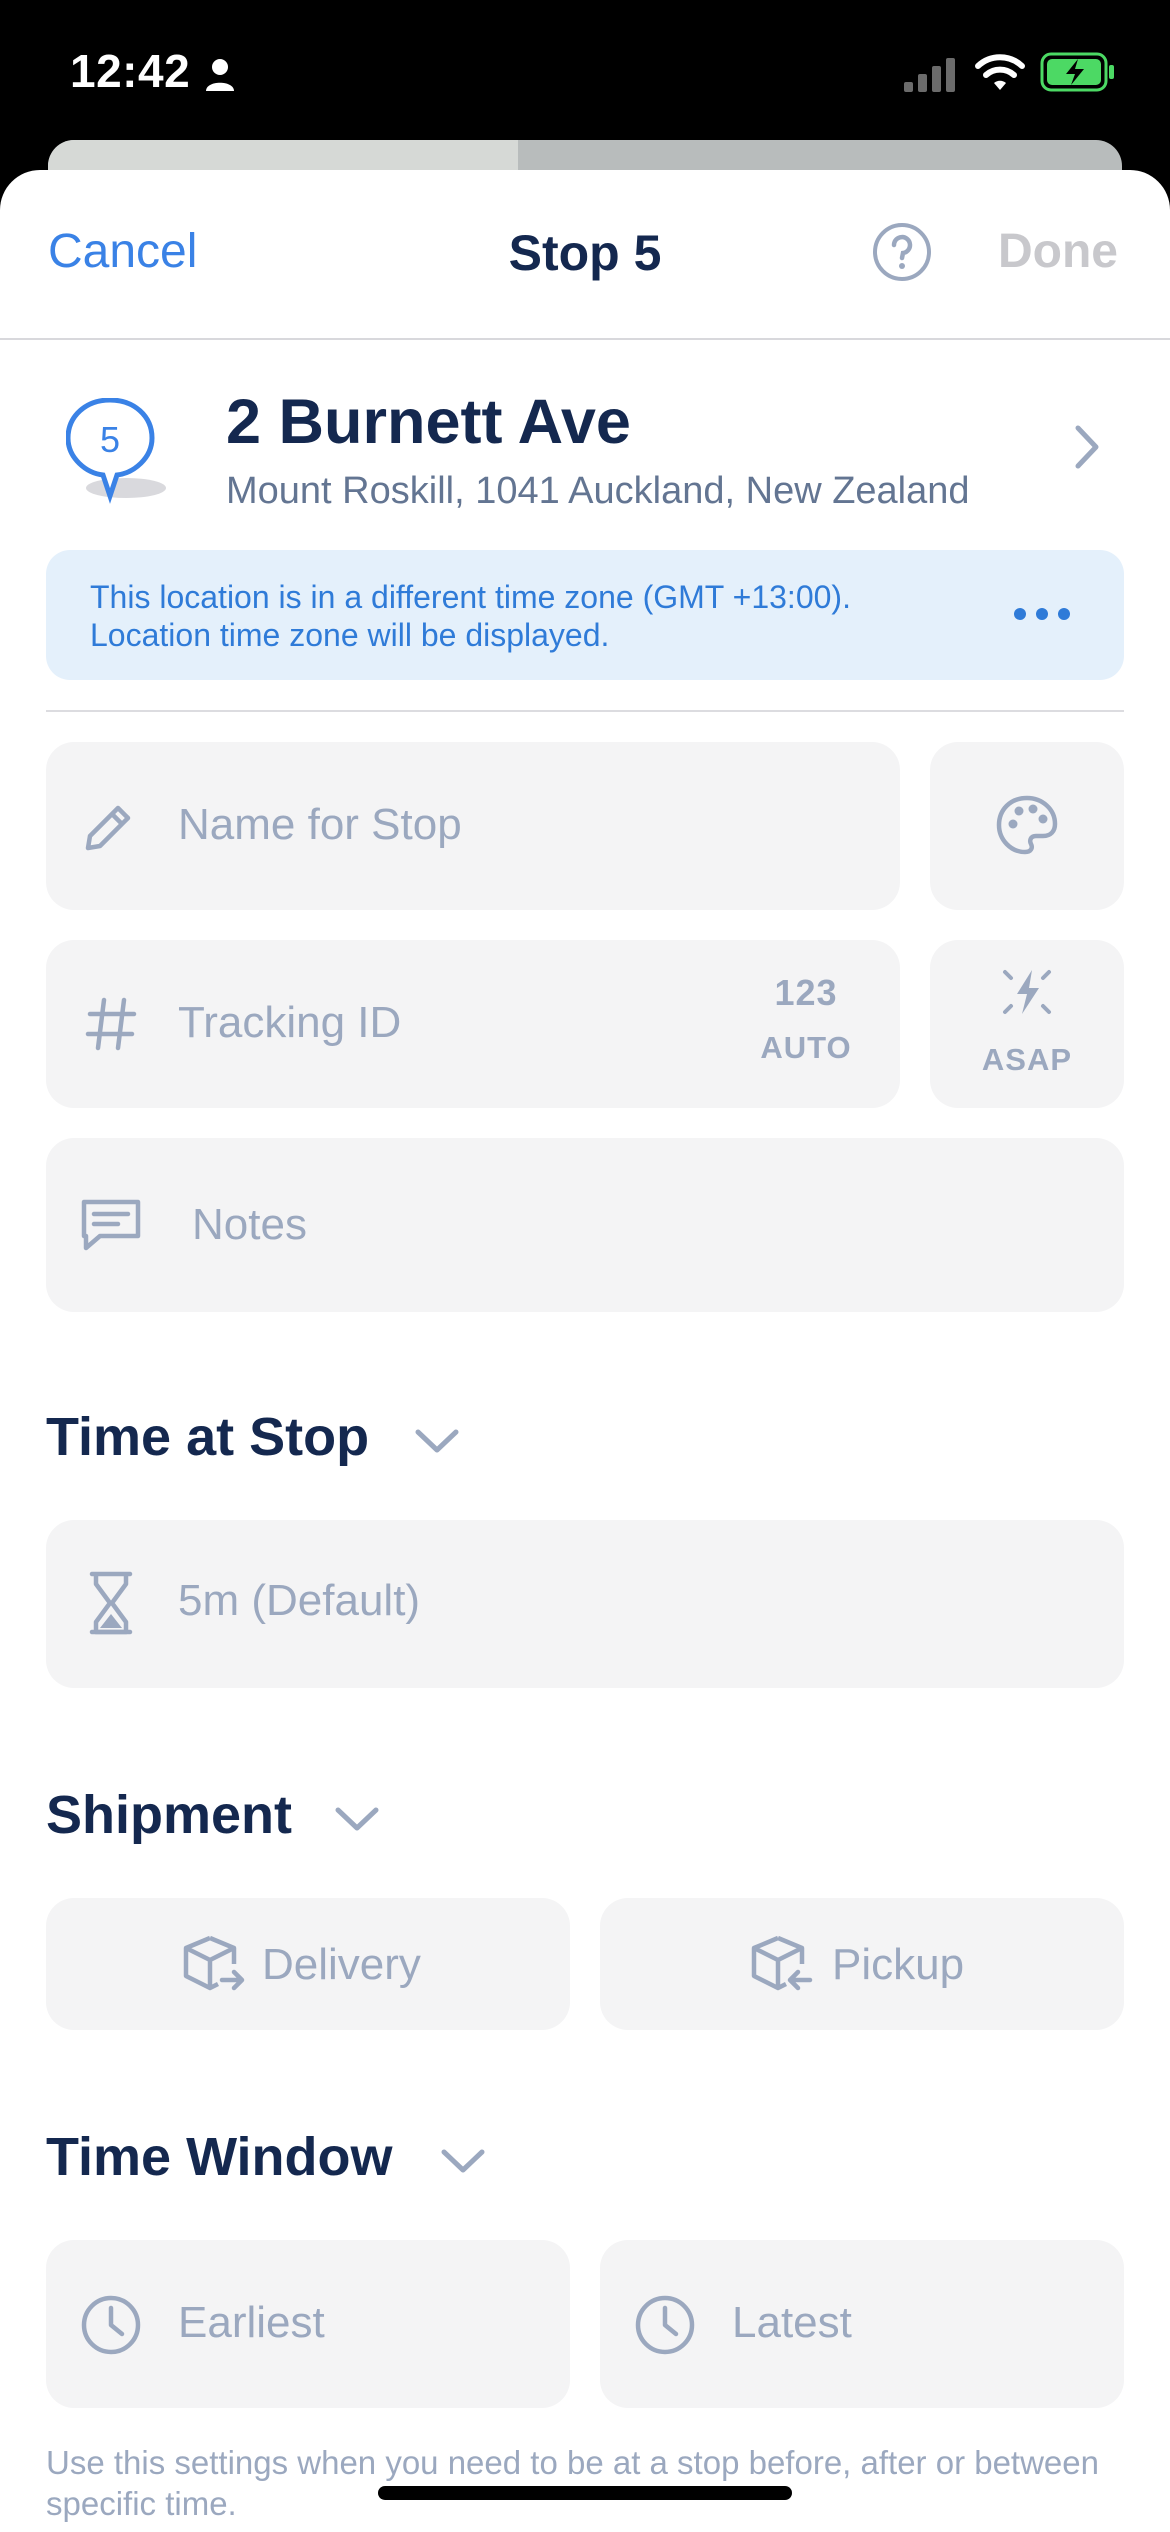  Describe the element at coordinates (220, 75) in the screenshot. I see `person-icon` at that location.